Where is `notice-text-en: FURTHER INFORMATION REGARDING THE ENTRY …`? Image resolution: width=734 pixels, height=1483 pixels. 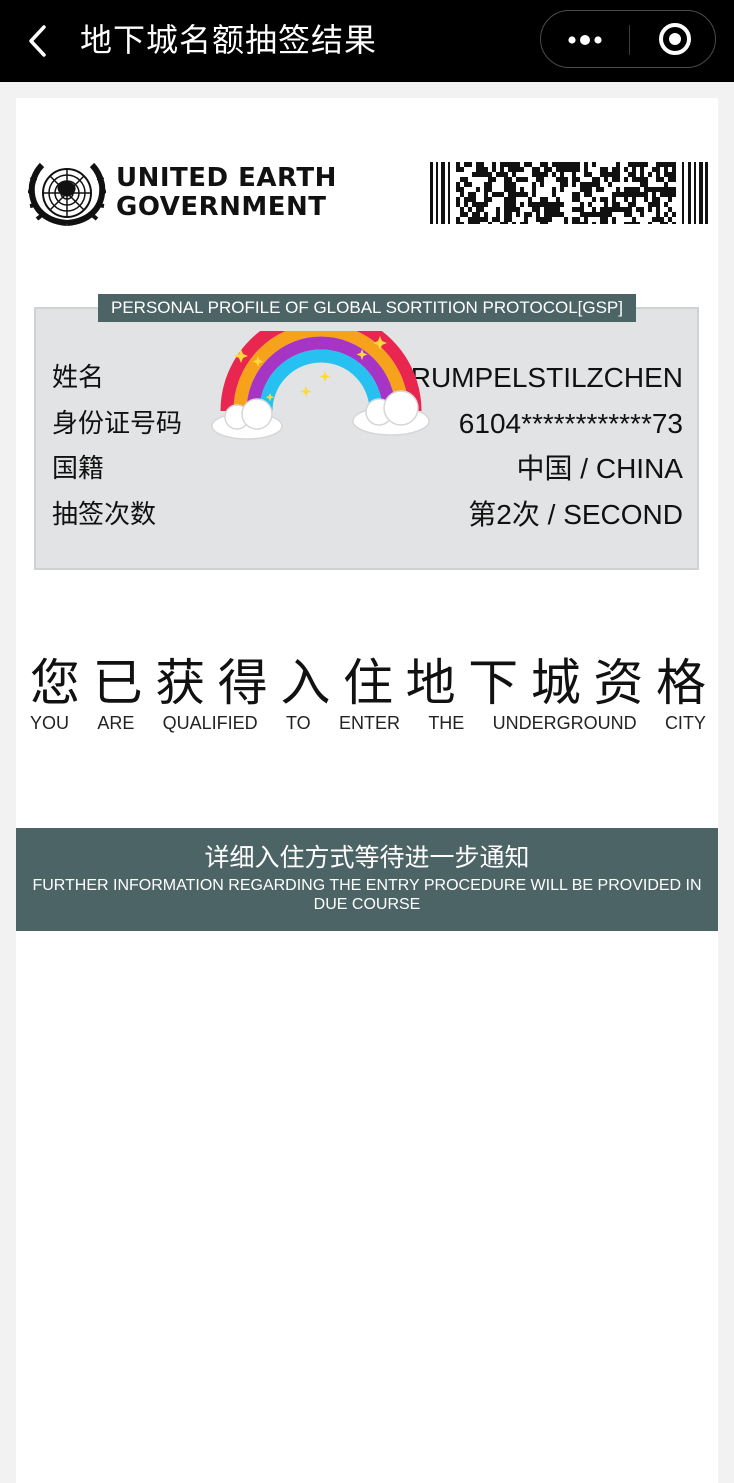 notice-text-en: FURTHER INFORMATION REGARDING THE ENTRY … is located at coordinates (367, 895).